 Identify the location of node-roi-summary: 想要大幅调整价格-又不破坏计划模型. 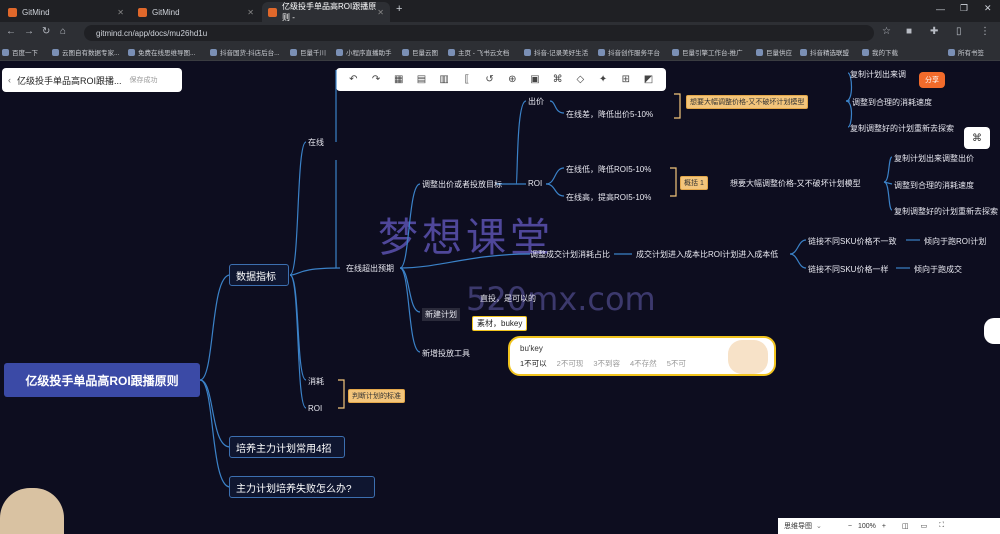
(795, 183).